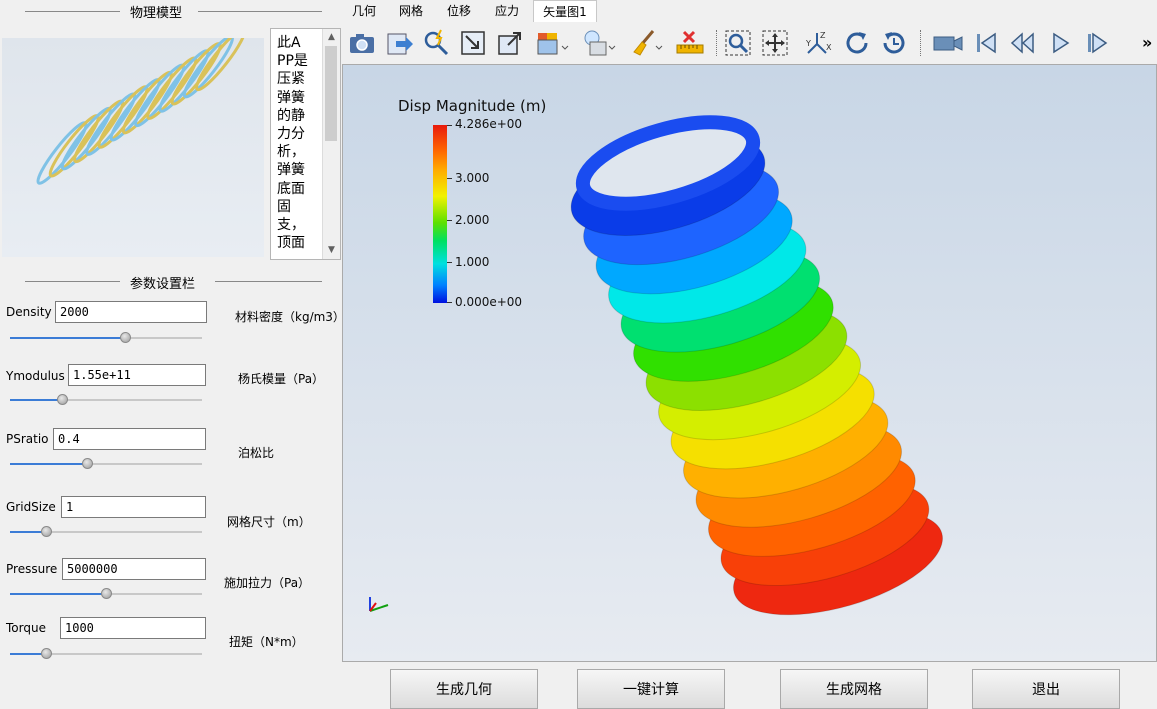 The width and height of the screenshot is (1157, 709). I want to click on play-icon, so click(1060, 43).